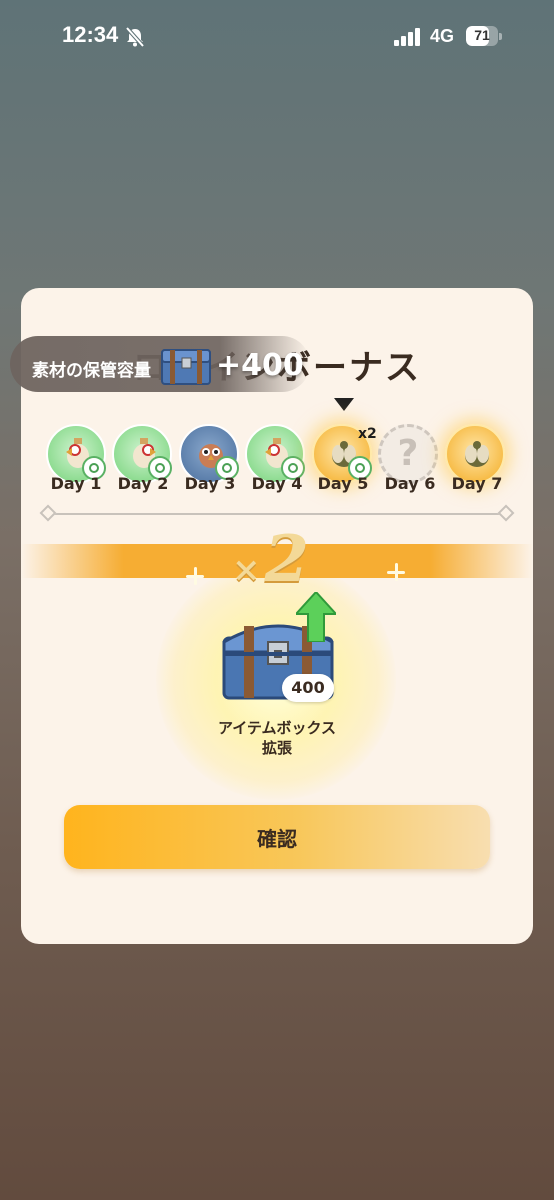 The width and height of the screenshot is (554, 1200). I want to click on question-mark: ?, so click(408, 453).